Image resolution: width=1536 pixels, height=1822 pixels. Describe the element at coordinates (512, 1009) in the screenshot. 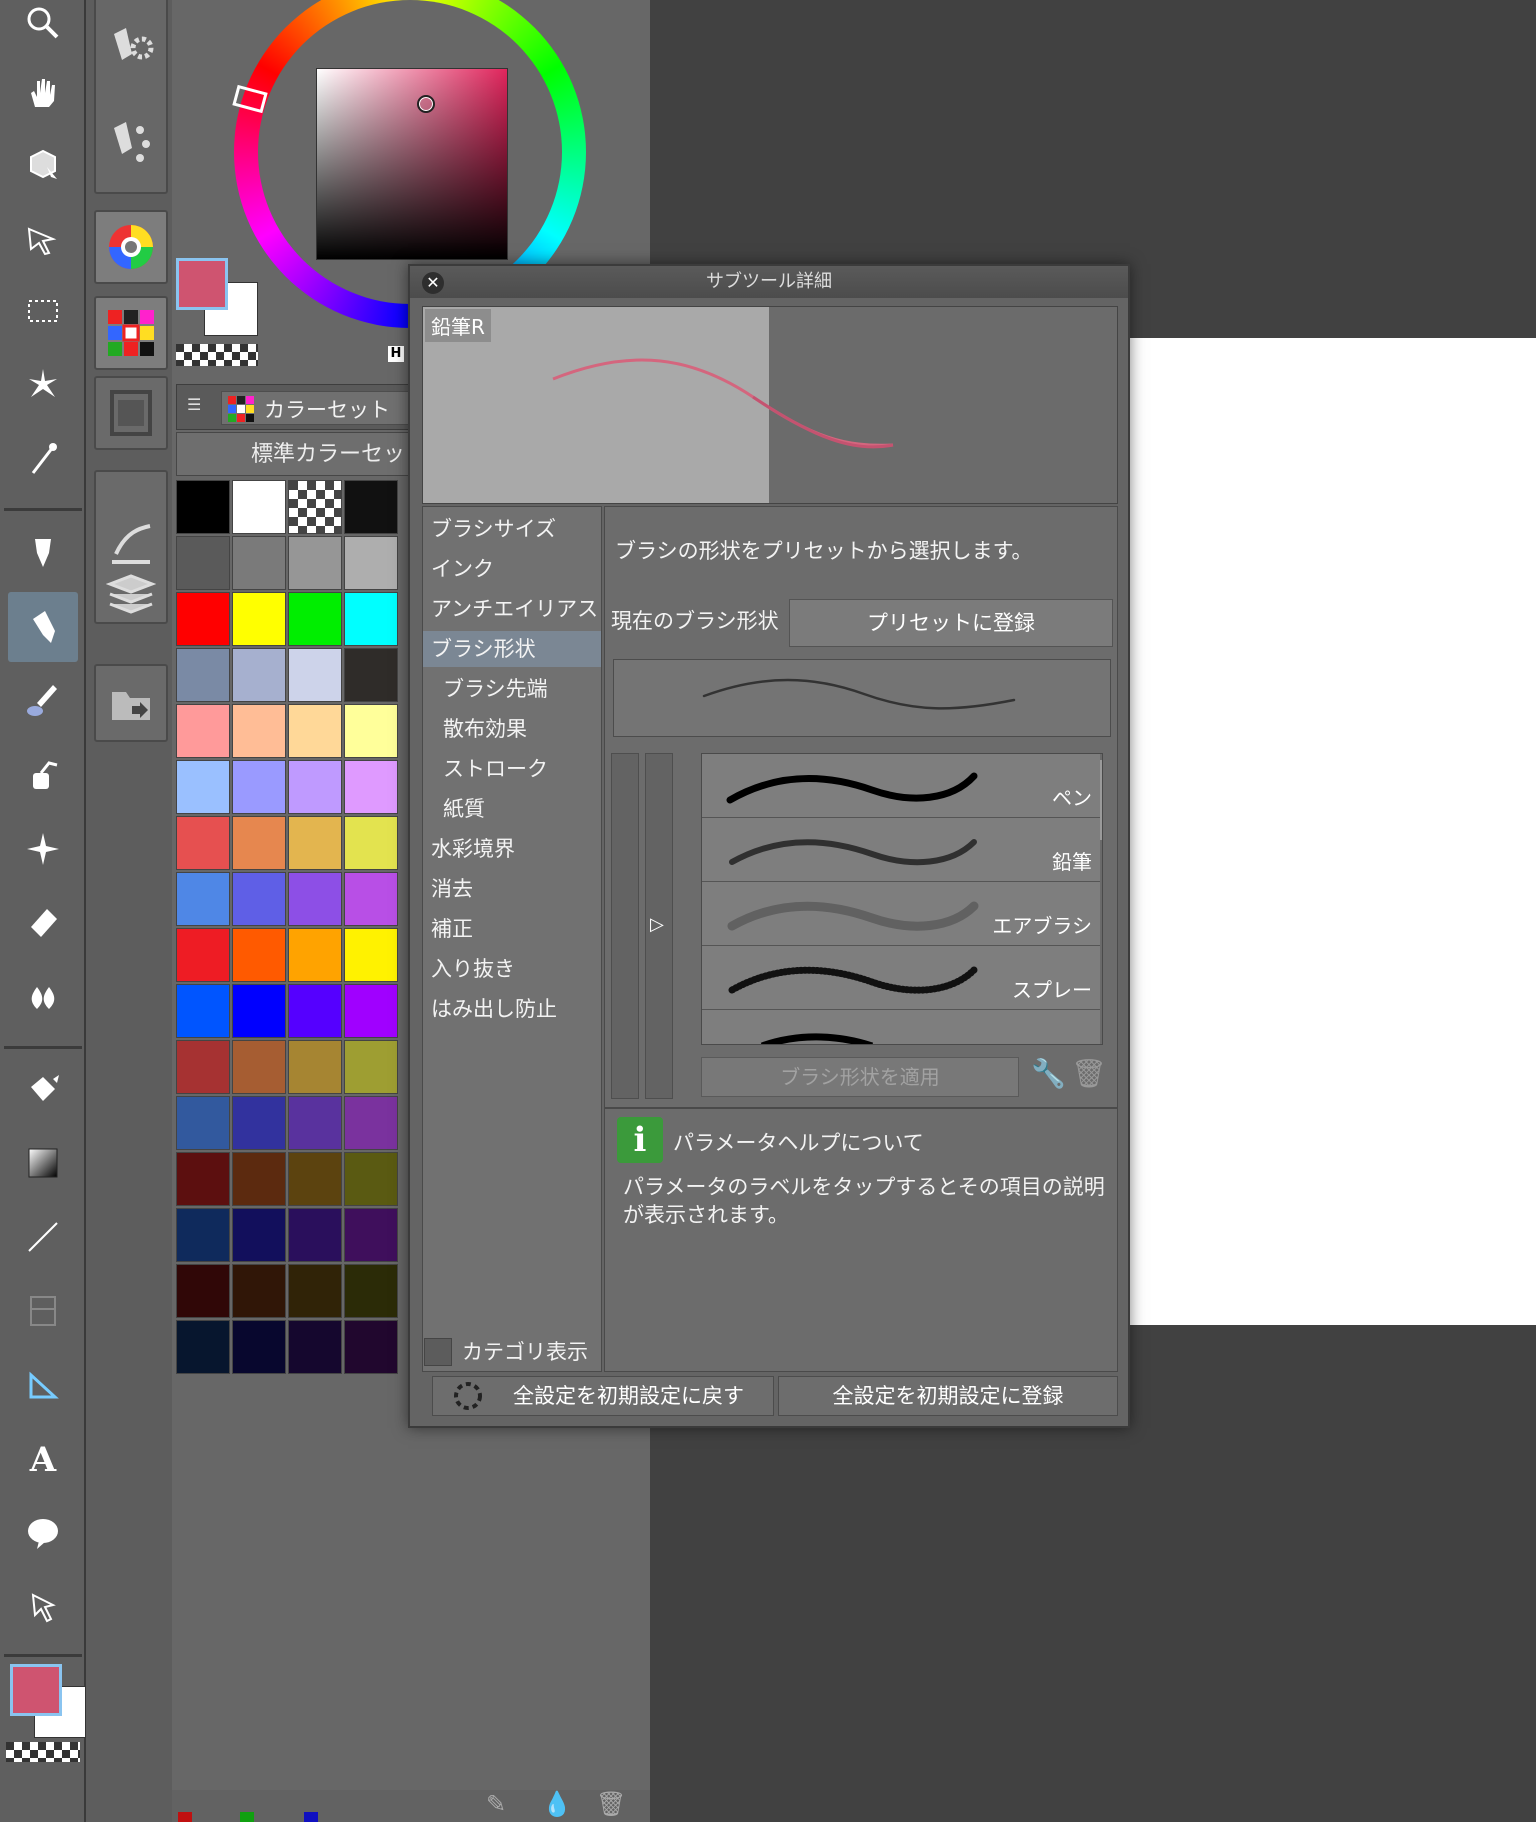

I see `category-item: はみ出し防止` at that location.